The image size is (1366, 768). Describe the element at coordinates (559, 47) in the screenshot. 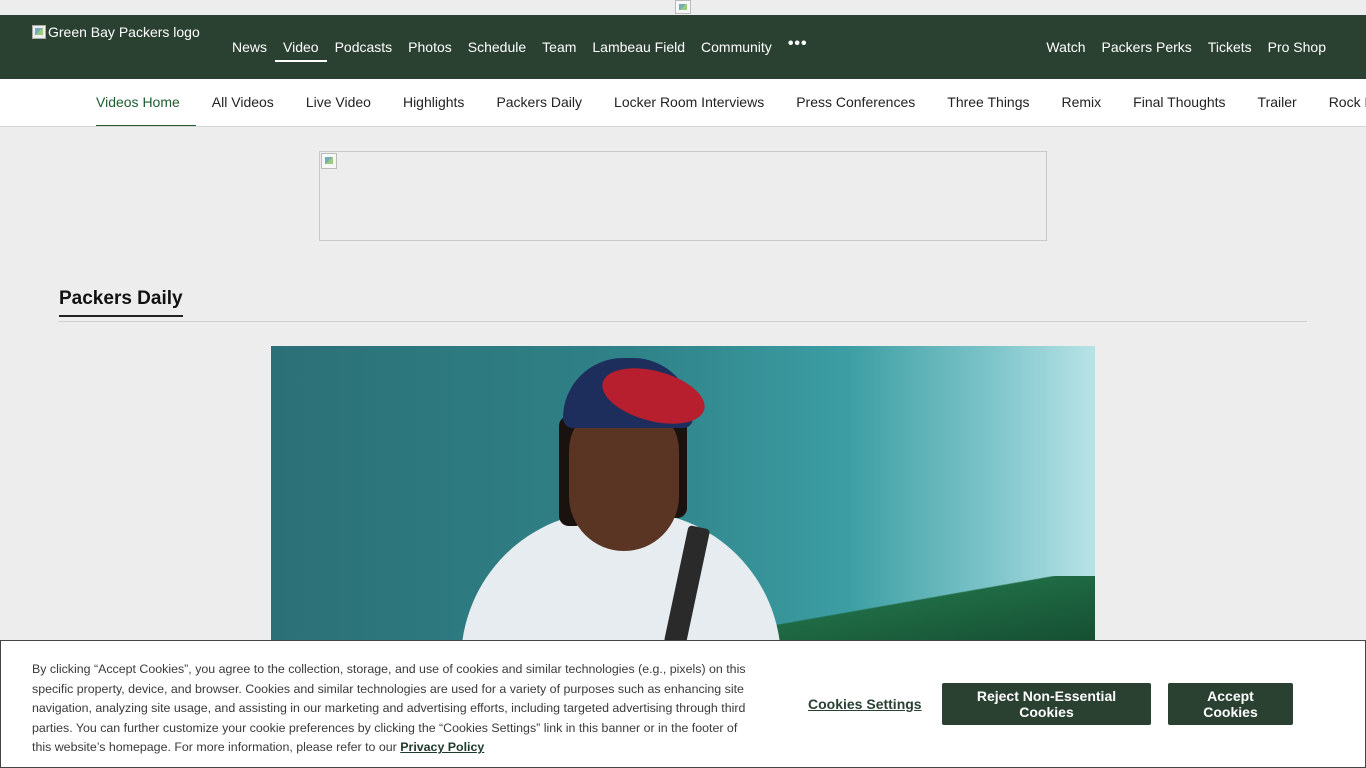

I see `nav-team: Team` at that location.